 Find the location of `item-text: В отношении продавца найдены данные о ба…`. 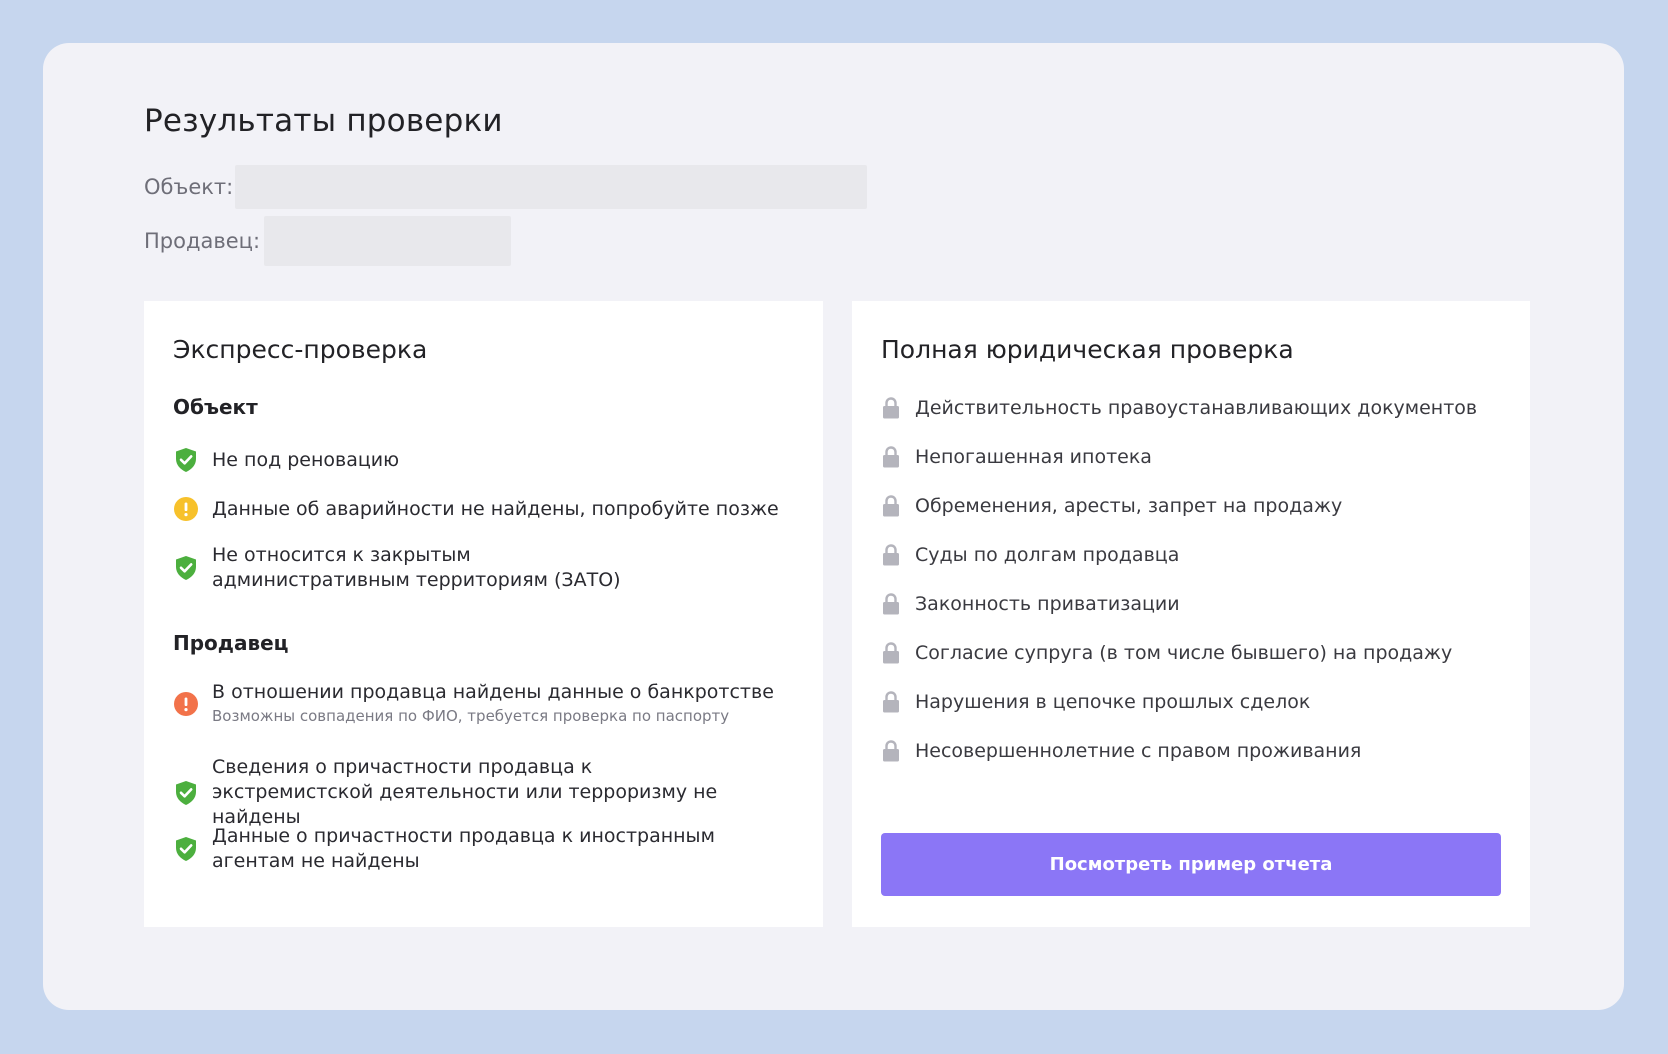

item-text: В отношении продавца найдены данные о ба… is located at coordinates (493, 692).